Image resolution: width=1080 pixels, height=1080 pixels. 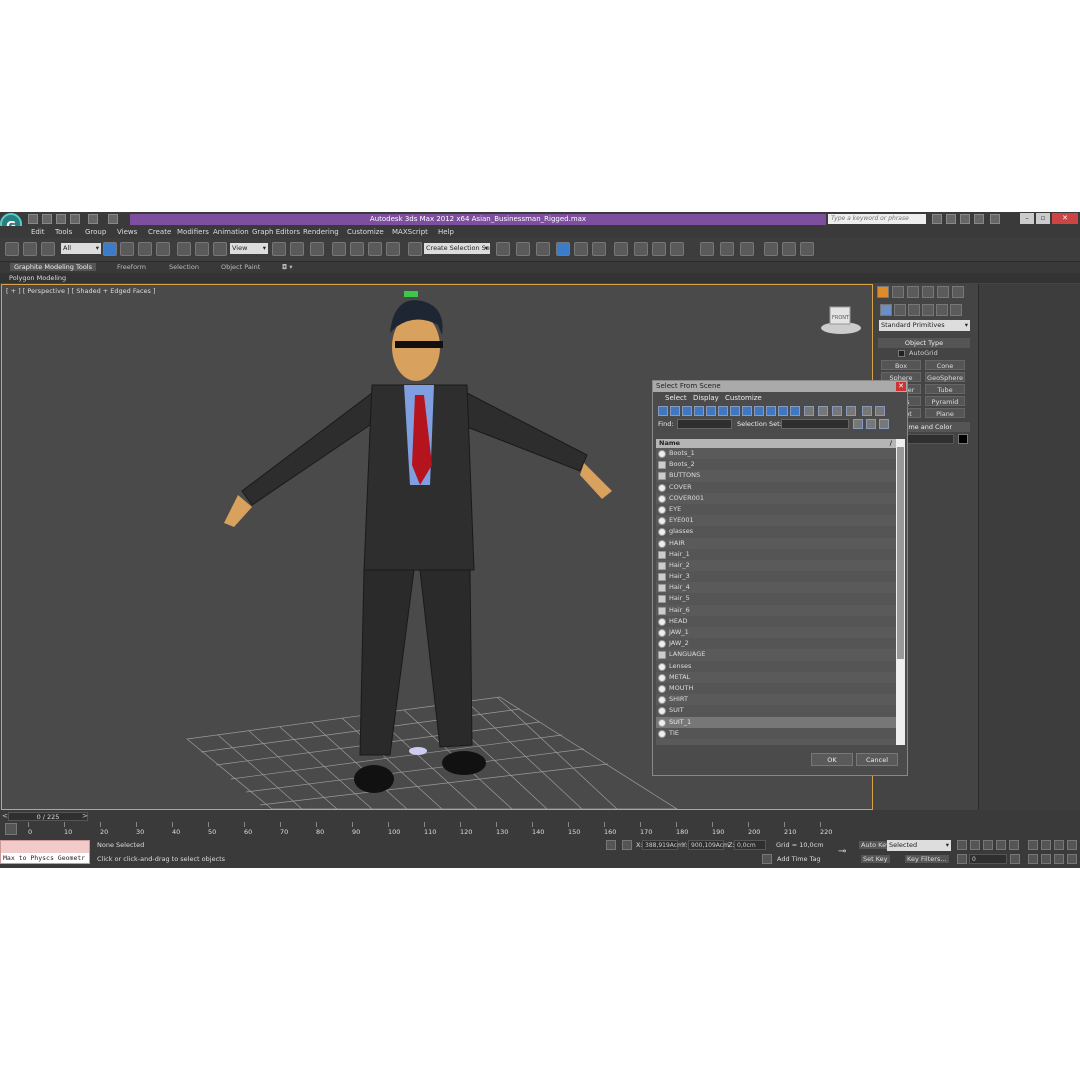 I want to click on display-groups-icon, so click(x=735, y=411).